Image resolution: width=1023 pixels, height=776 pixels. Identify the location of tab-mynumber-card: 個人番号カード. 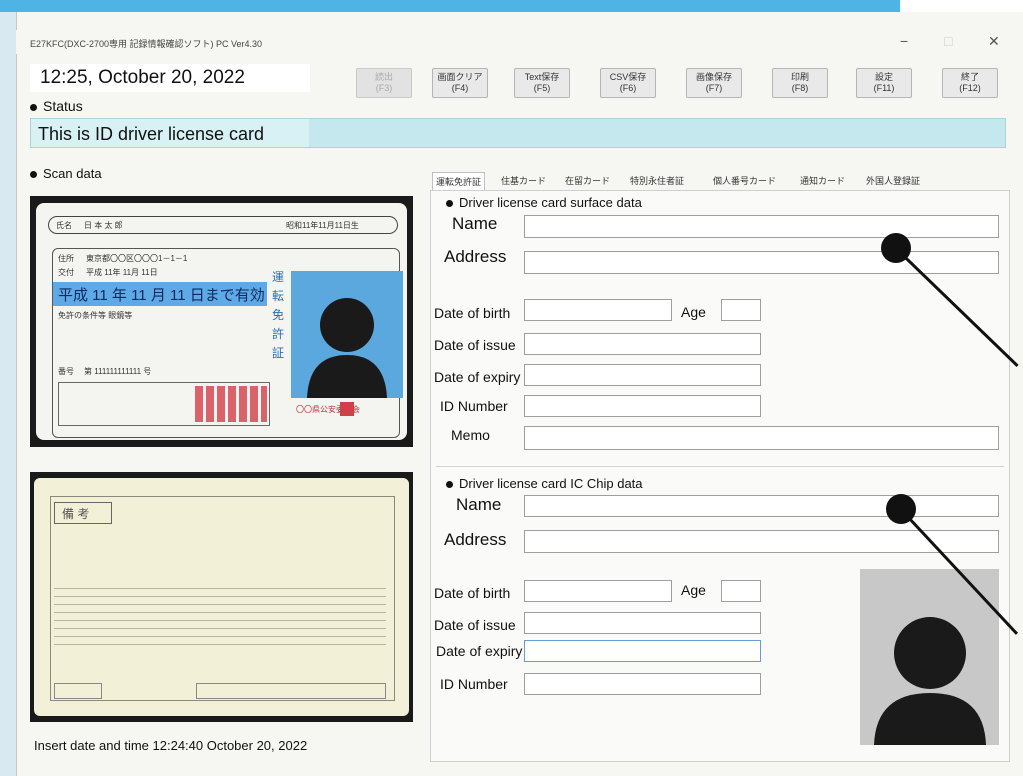
(744, 181).